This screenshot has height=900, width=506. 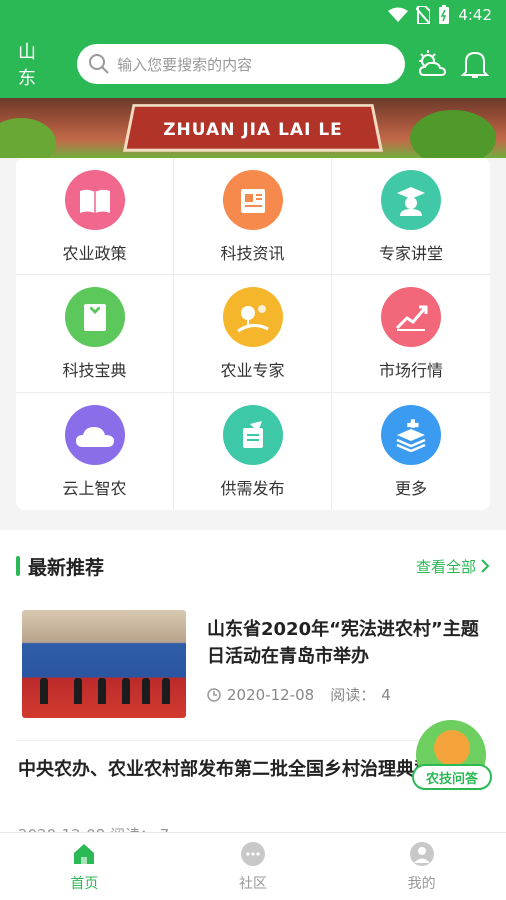 I want to click on grid-item-expert: 农业专家, so click(x=253, y=334).